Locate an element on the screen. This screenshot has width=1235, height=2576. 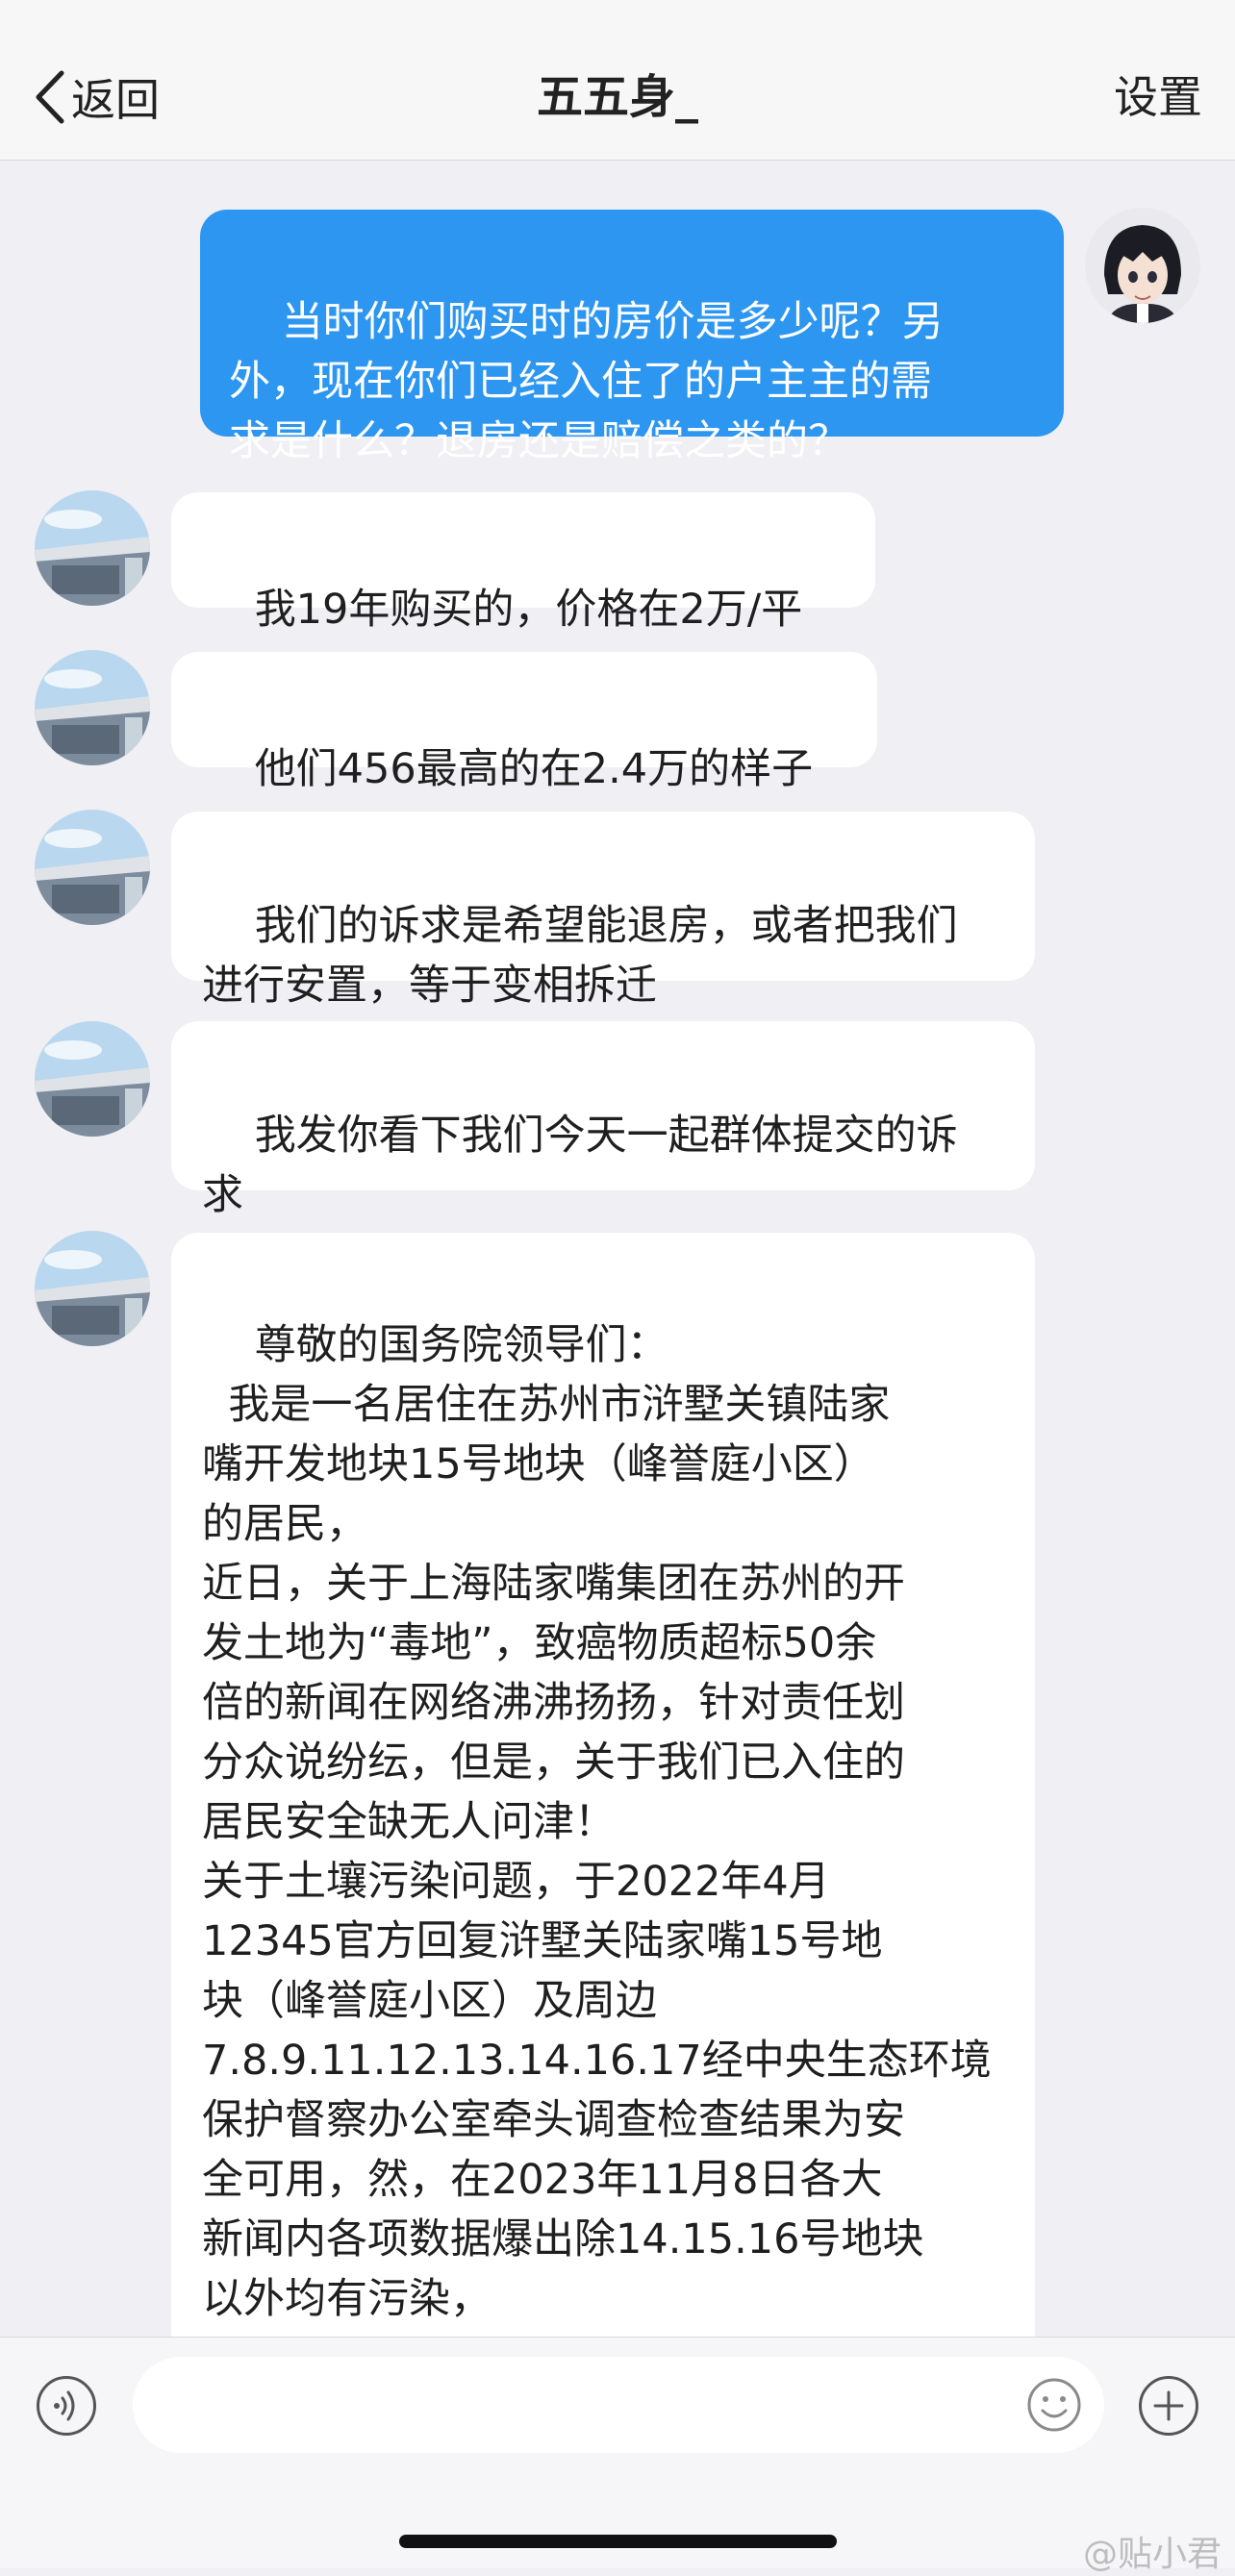
plus-icon is located at coordinates (1168, 2405).